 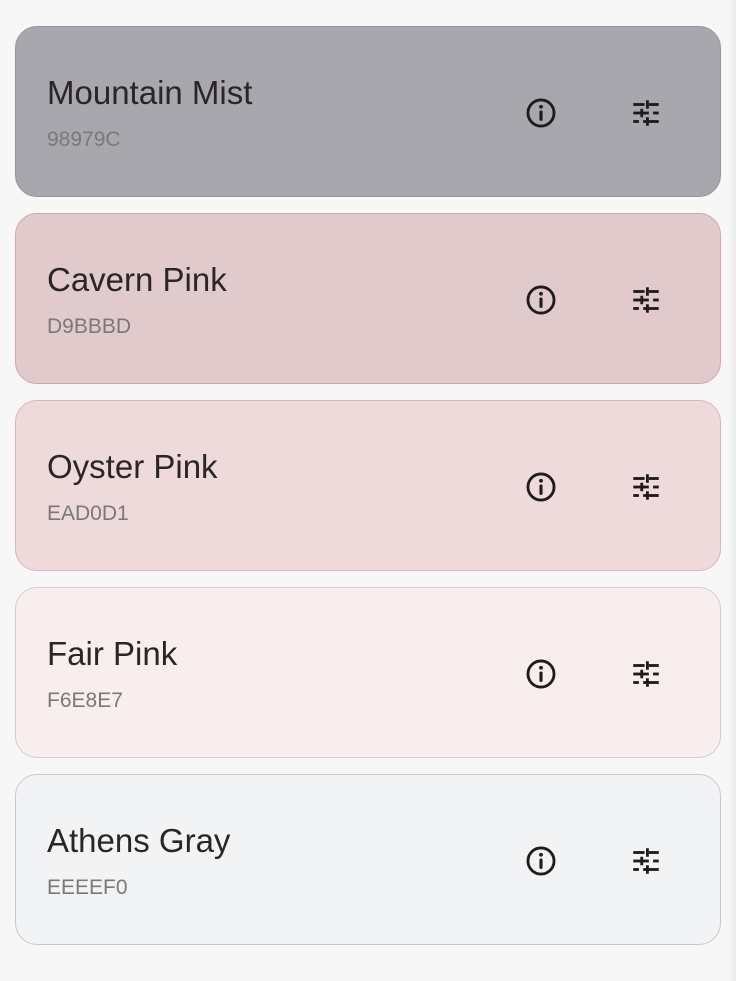 What do you see at coordinates (112, 653) in the screenshot?
I see `color-name: Fair Pink` at bounding box center [112, 653].